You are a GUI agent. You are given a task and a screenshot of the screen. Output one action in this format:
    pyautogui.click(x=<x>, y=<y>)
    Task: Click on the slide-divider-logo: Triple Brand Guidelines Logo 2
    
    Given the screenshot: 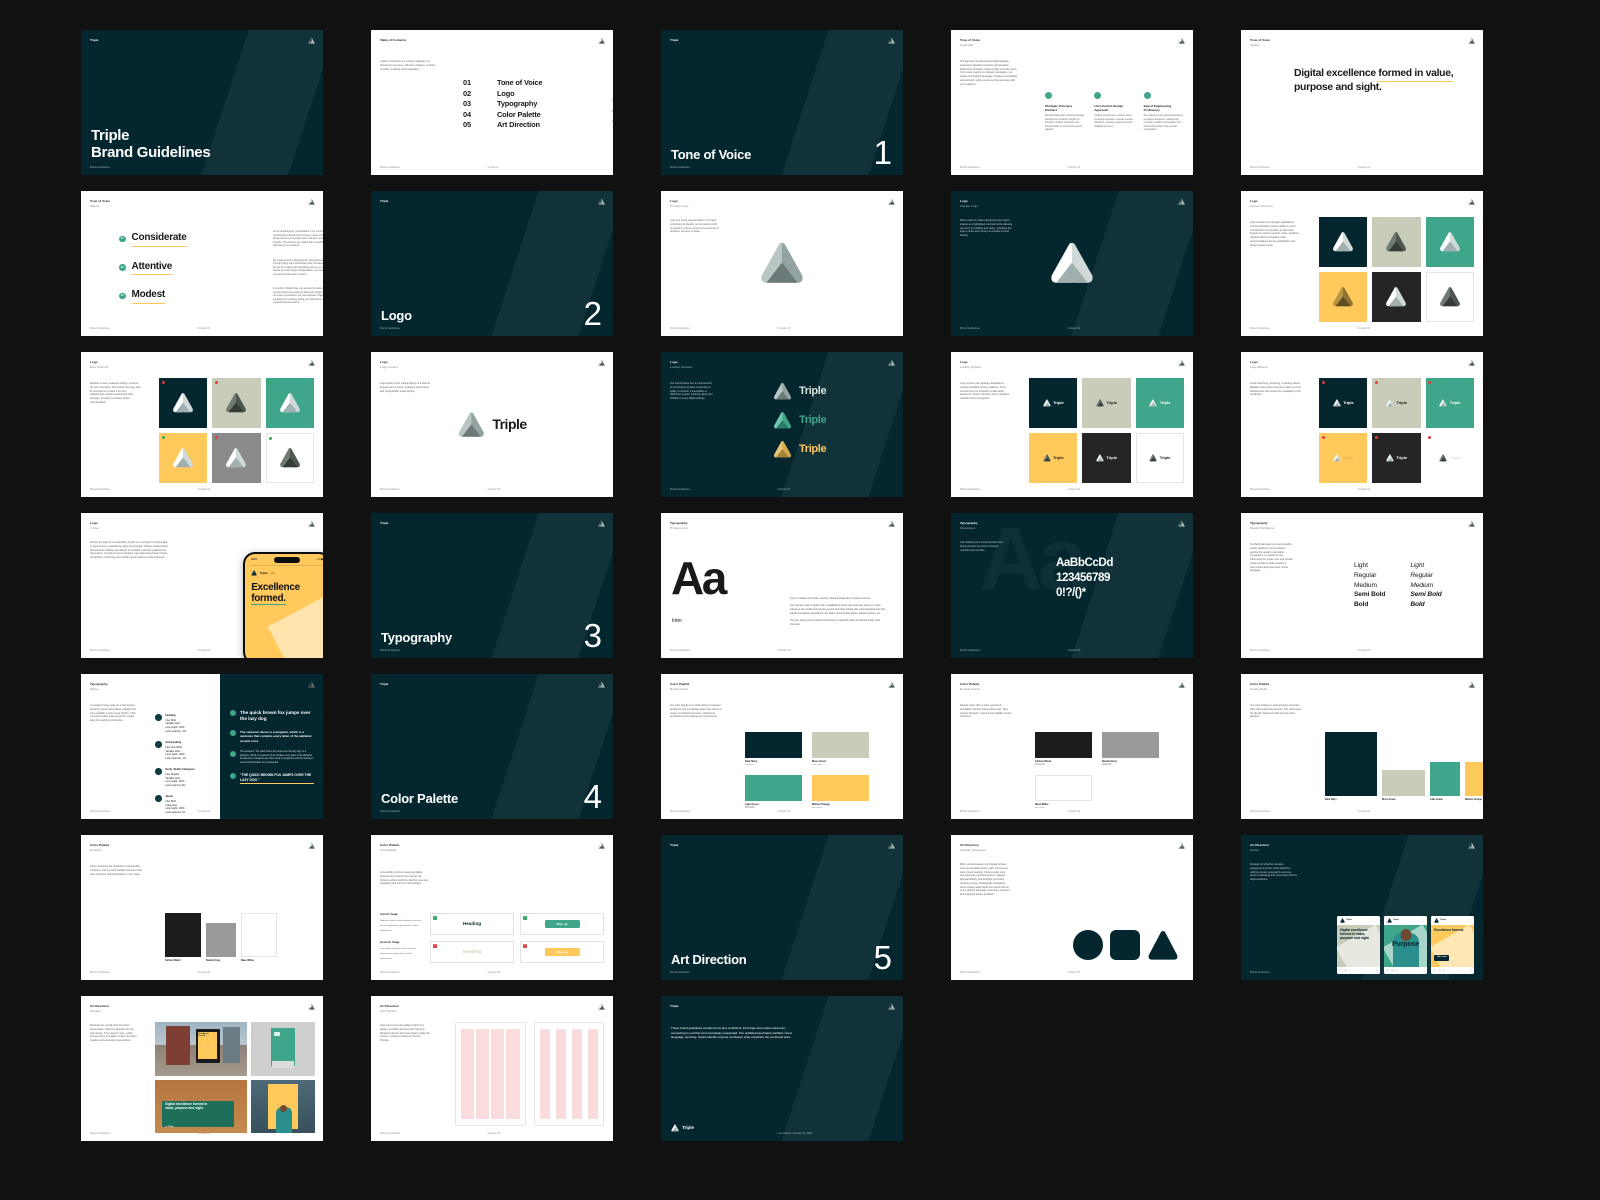 What is the action you would take?
    pyautogui.click(x=492, y=263)
    